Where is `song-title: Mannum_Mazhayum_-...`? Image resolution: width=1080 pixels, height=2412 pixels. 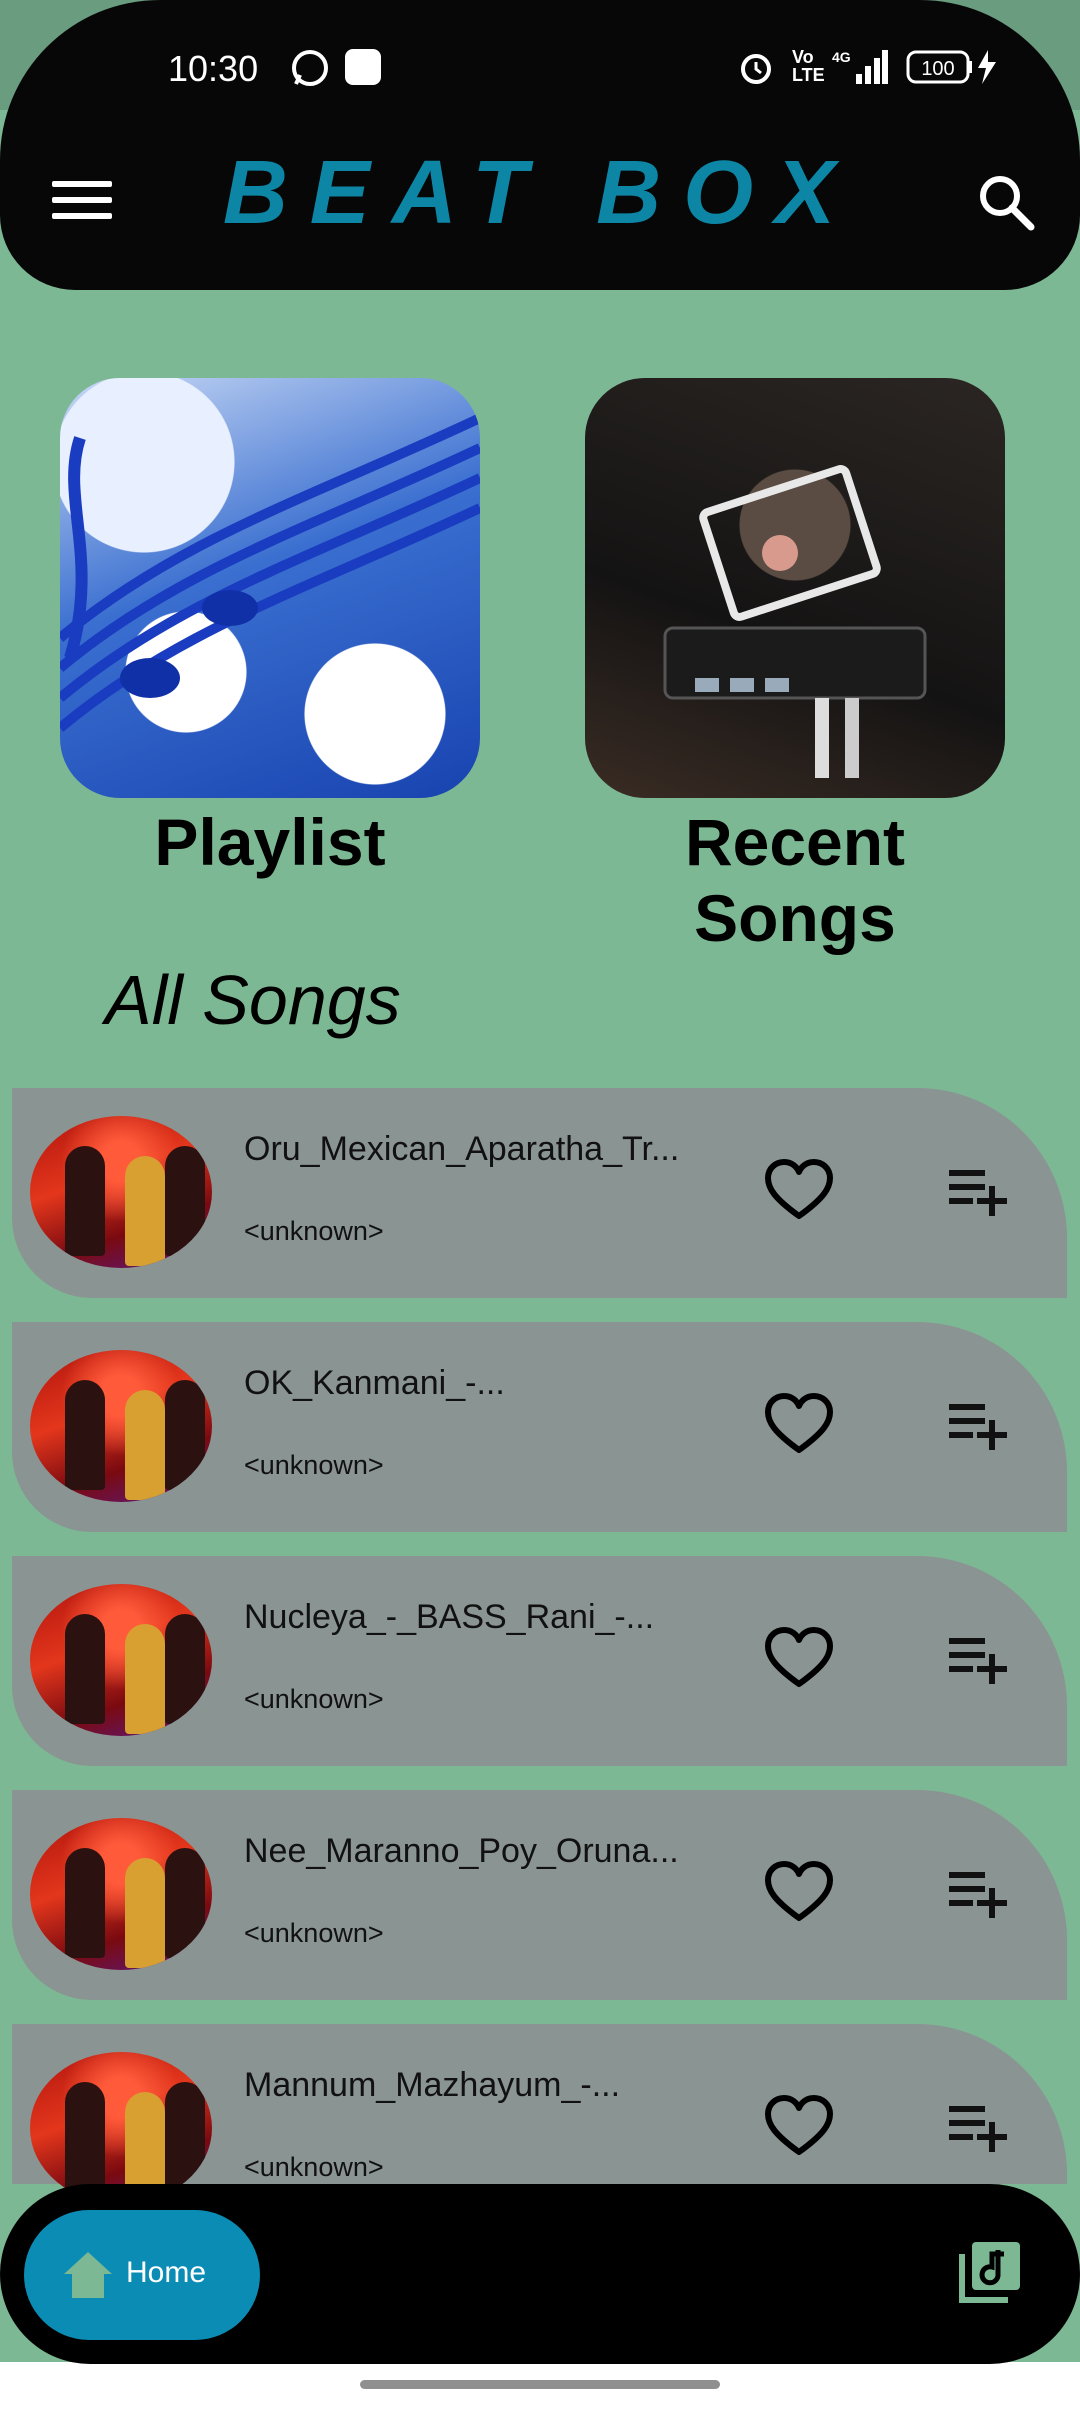
song-title: Mannum_Mazhayum_-... is located at coordinates (432, 2085).